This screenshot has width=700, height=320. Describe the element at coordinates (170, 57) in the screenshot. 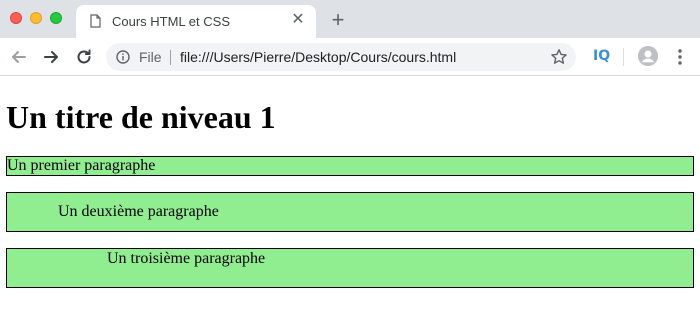

I see `address-divider` at that location.